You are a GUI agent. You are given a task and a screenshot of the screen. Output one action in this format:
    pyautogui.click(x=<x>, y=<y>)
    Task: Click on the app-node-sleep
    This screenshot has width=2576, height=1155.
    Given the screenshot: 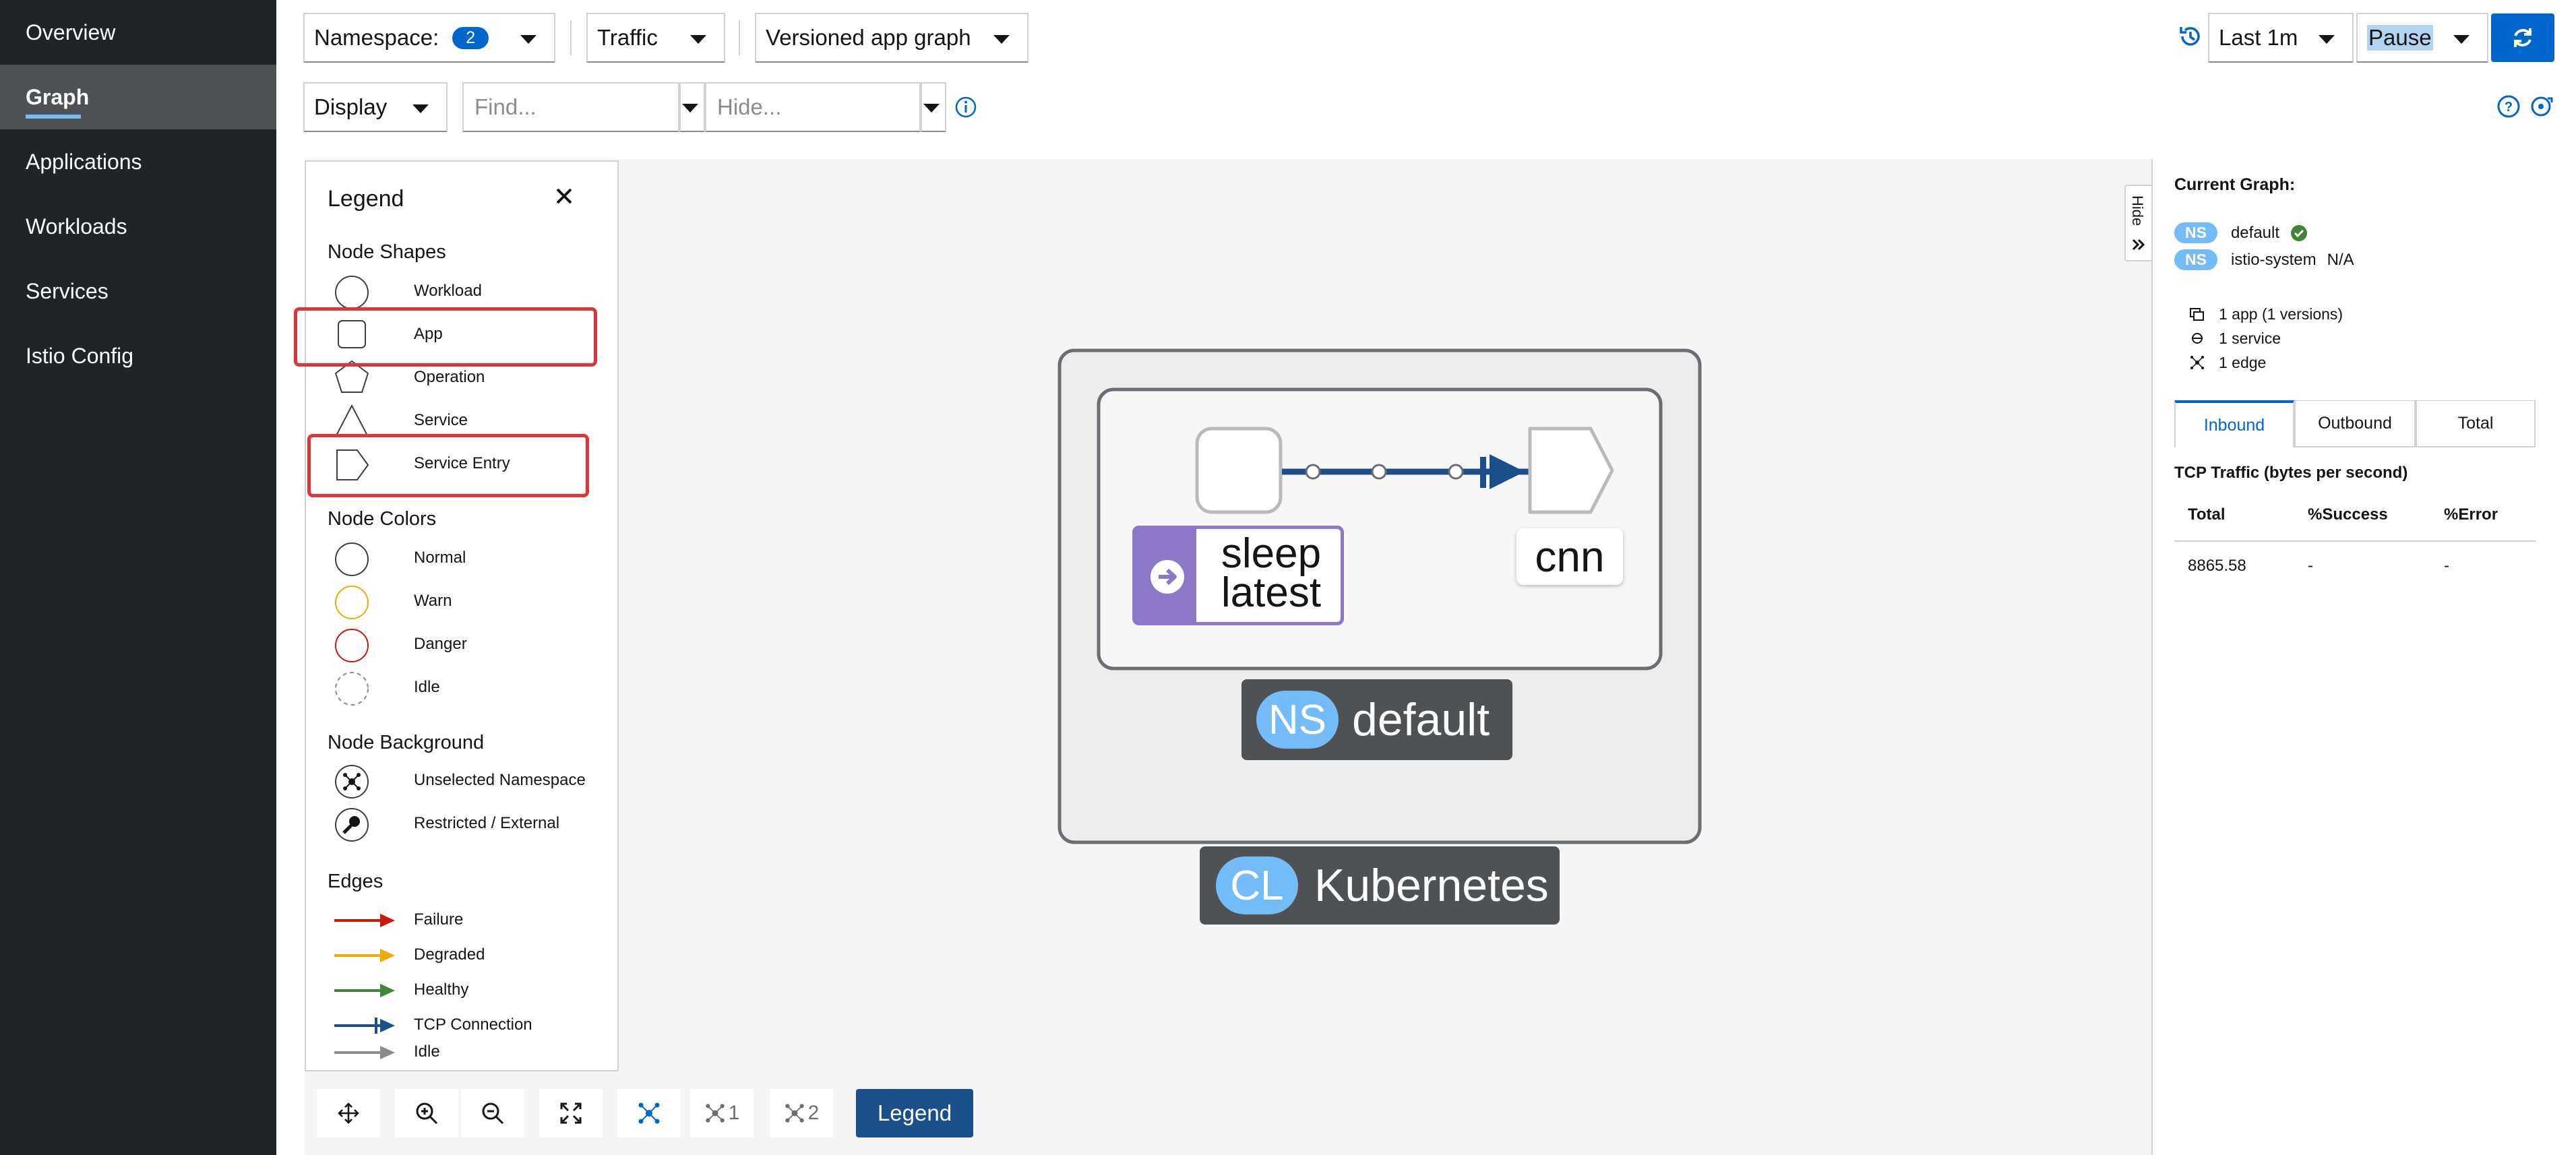 What is the action you would take?
    pyautogui.click(x=1239, y=470)
    